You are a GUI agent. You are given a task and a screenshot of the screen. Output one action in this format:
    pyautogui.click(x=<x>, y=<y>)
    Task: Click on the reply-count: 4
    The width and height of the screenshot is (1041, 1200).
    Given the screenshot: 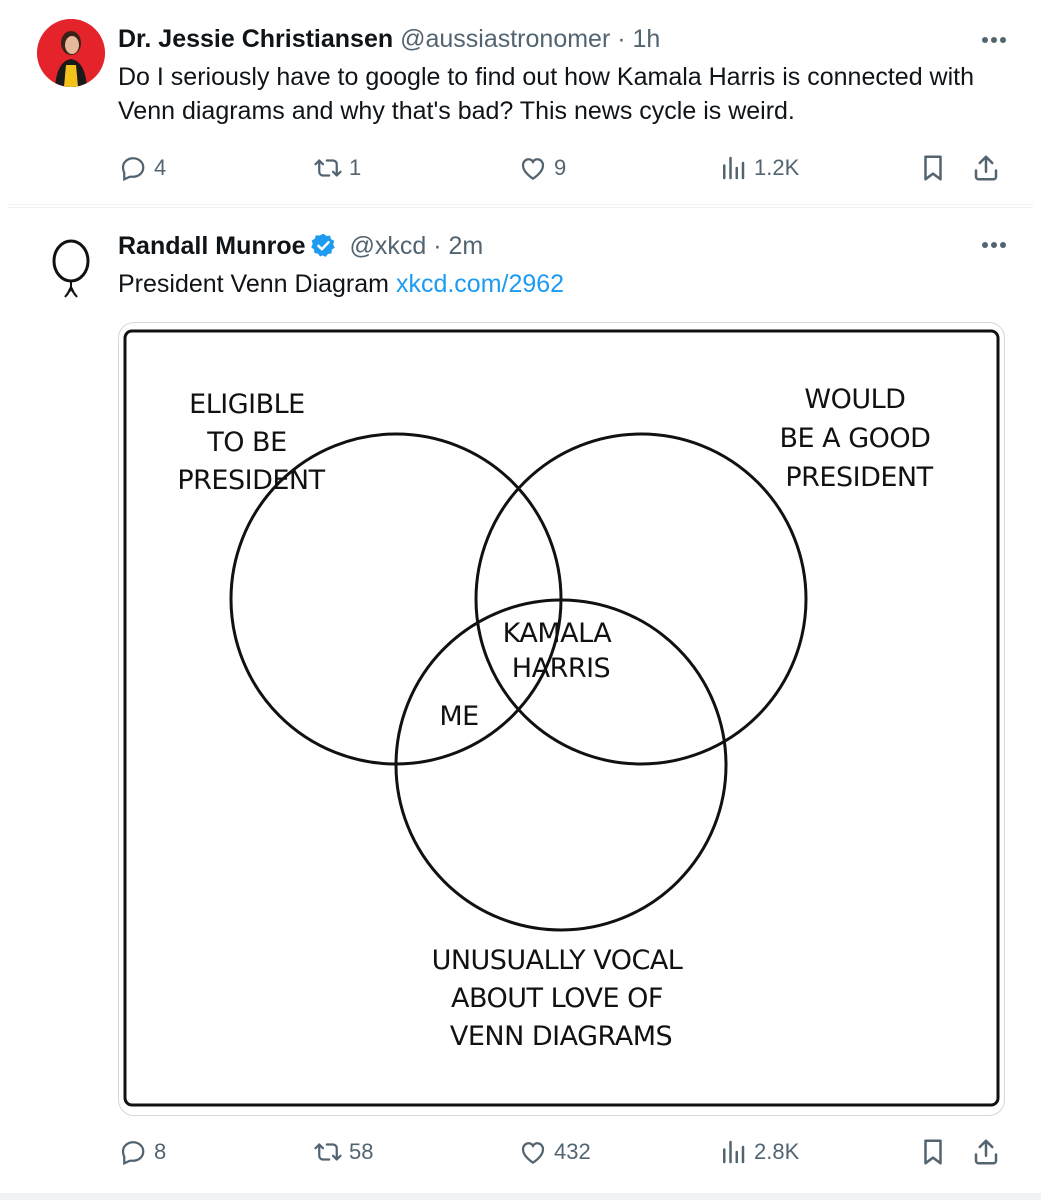 What is the action you would take?
    pyautogui.click(x=160, y=167)
    